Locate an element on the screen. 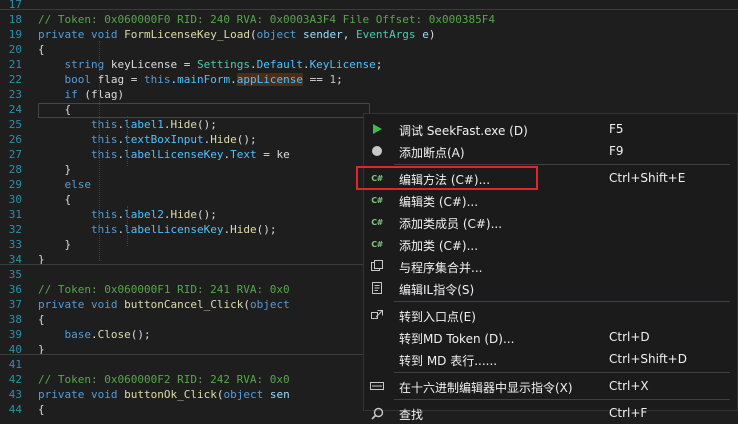  code-line: private void buttonOk_Click(object sen is located at coordinates (164, 394).